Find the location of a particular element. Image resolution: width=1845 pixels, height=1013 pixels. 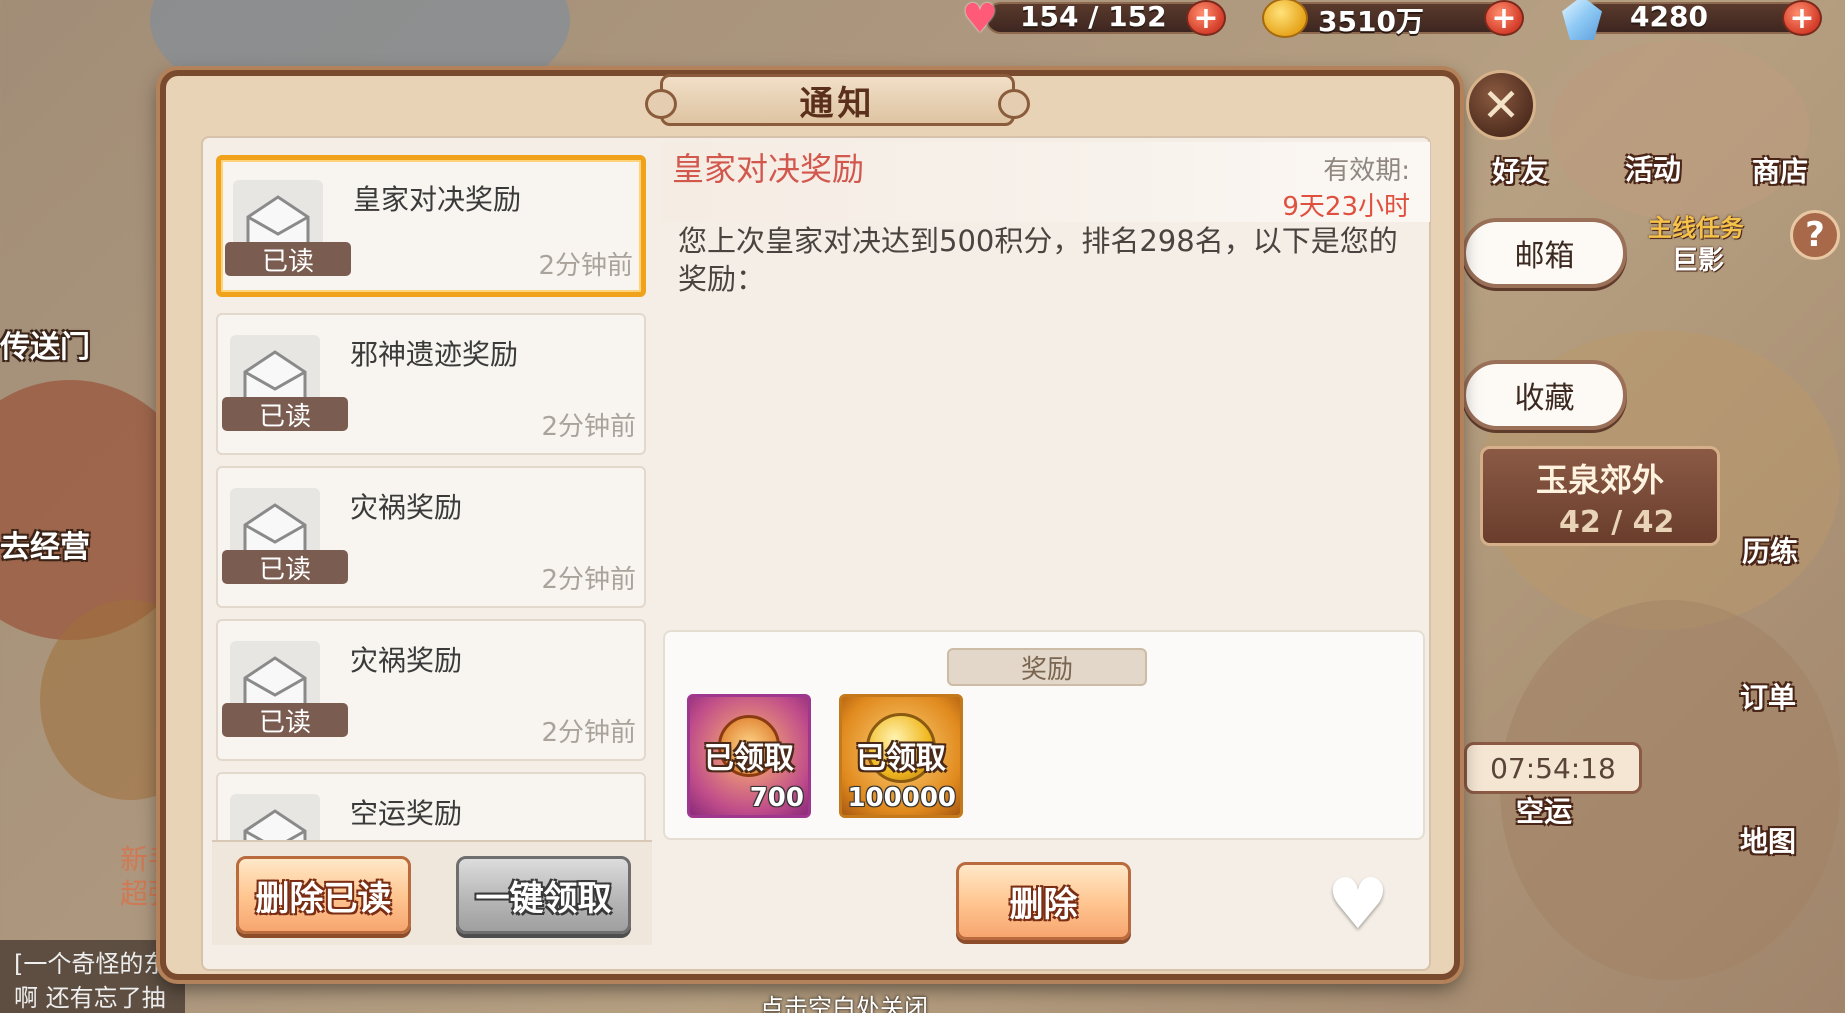

orders-button: 订单 is located at coordinates (1768, 696).